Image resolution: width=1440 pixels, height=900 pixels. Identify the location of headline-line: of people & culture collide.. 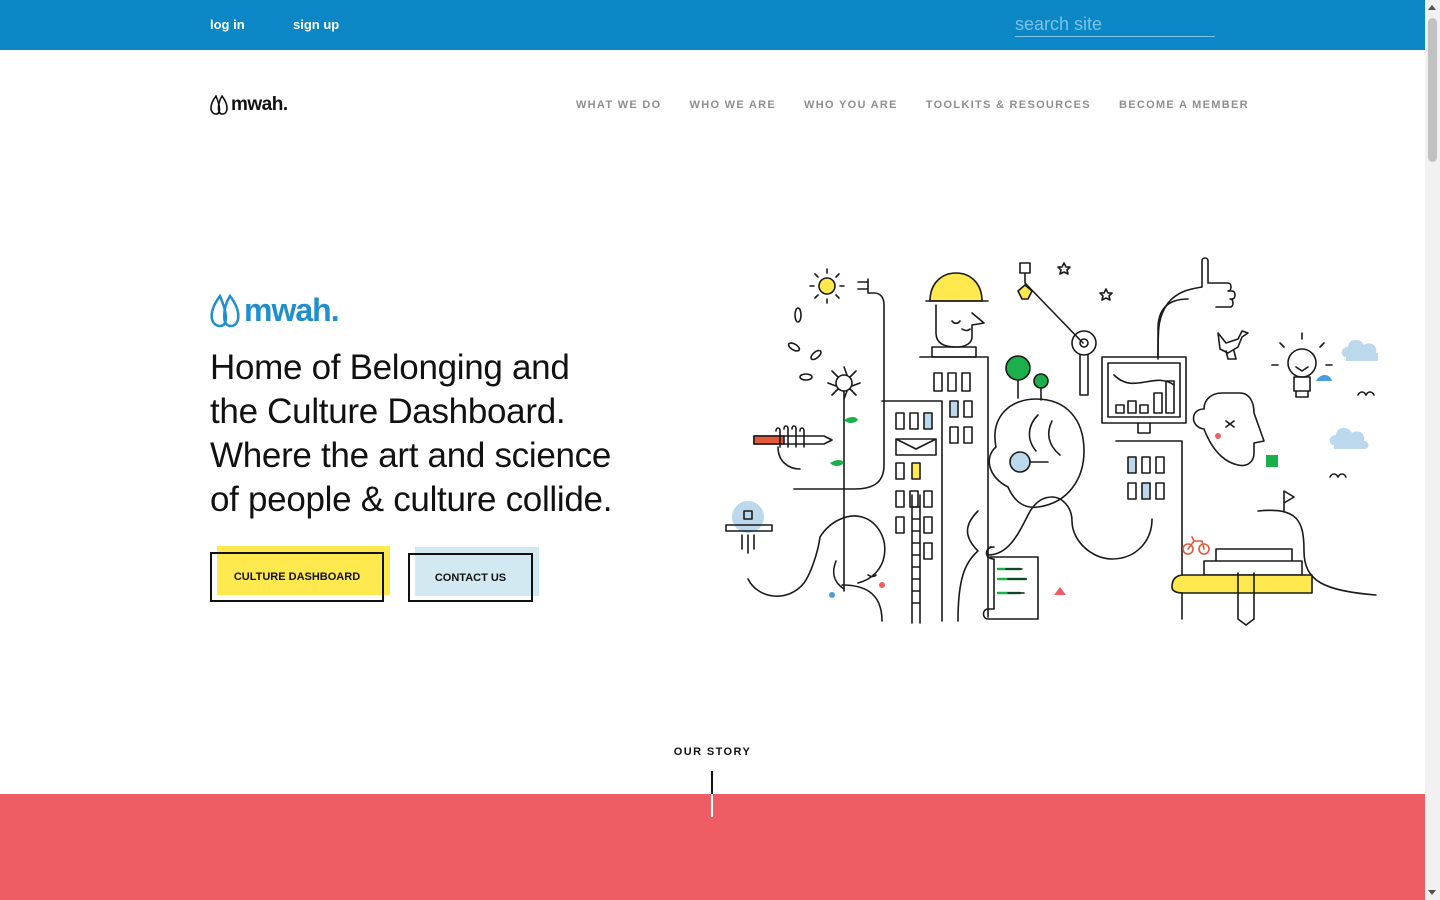
(411, 499).